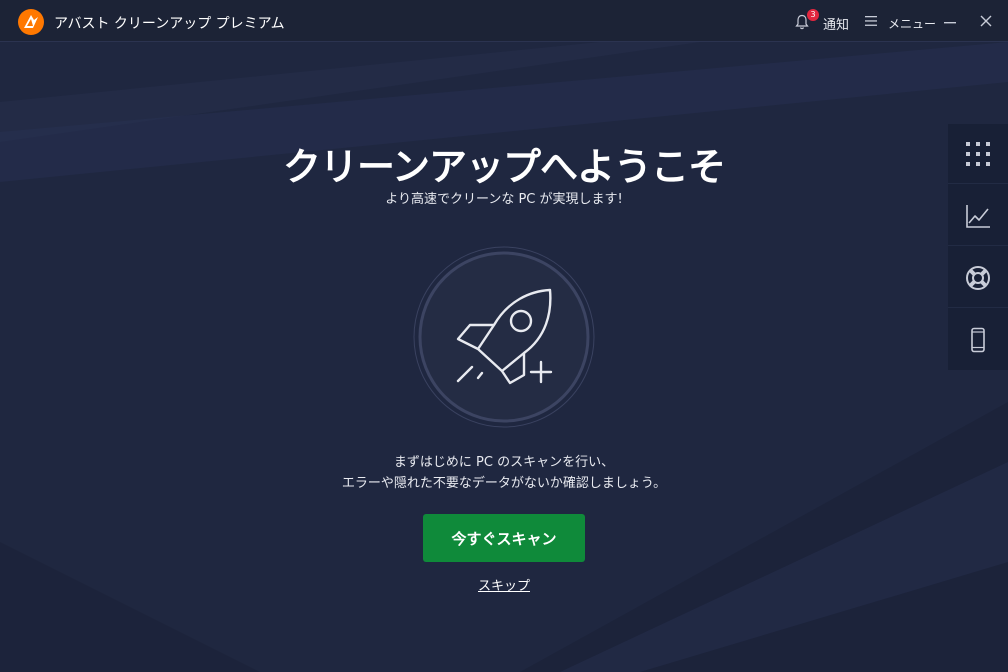 This screenshot has height=672, width=1008. Describe the element at coordinates (169, 24) in the screenshot. I see `app-title: アバスト クリーンアップ プレミアム` at that location.